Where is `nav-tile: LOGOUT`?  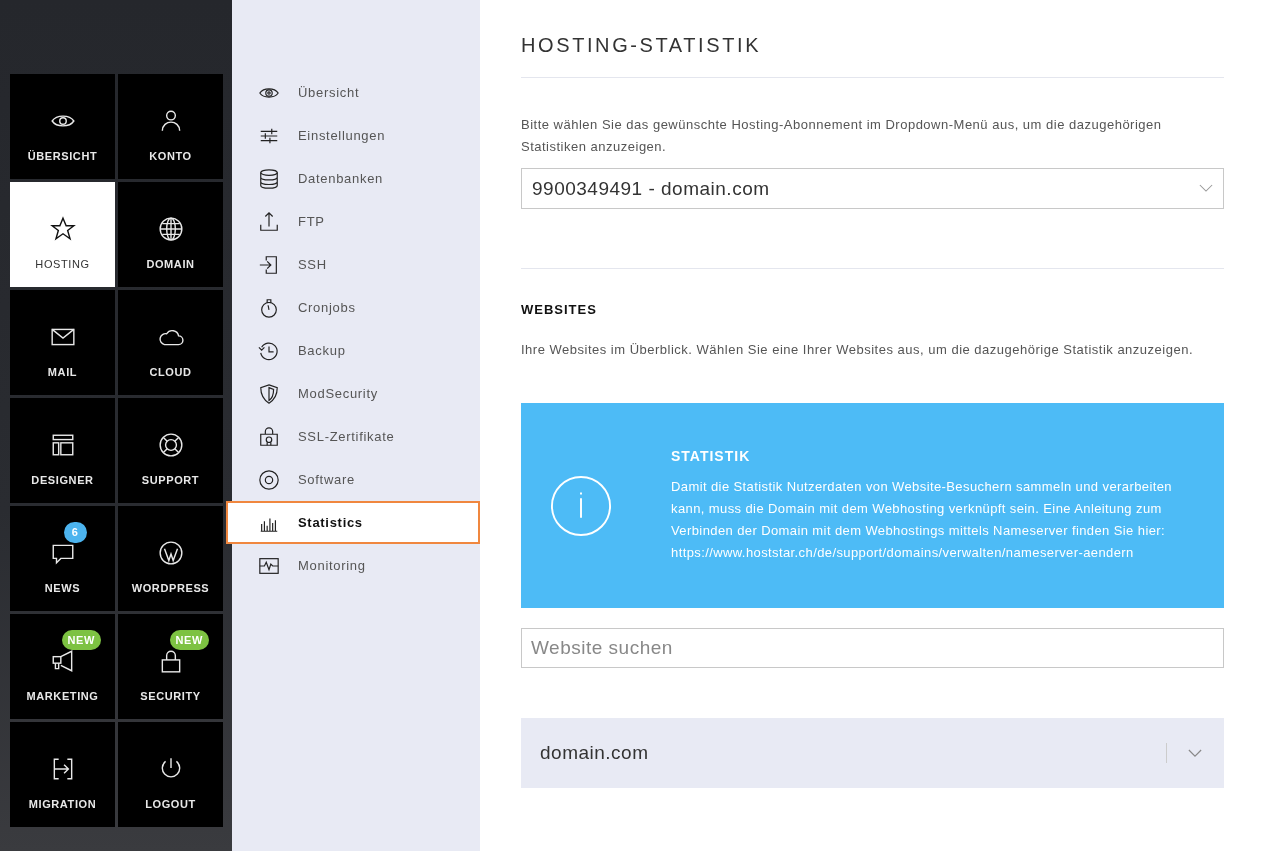 nav-tile: LOGOUT is located at coordinates (170, 774).